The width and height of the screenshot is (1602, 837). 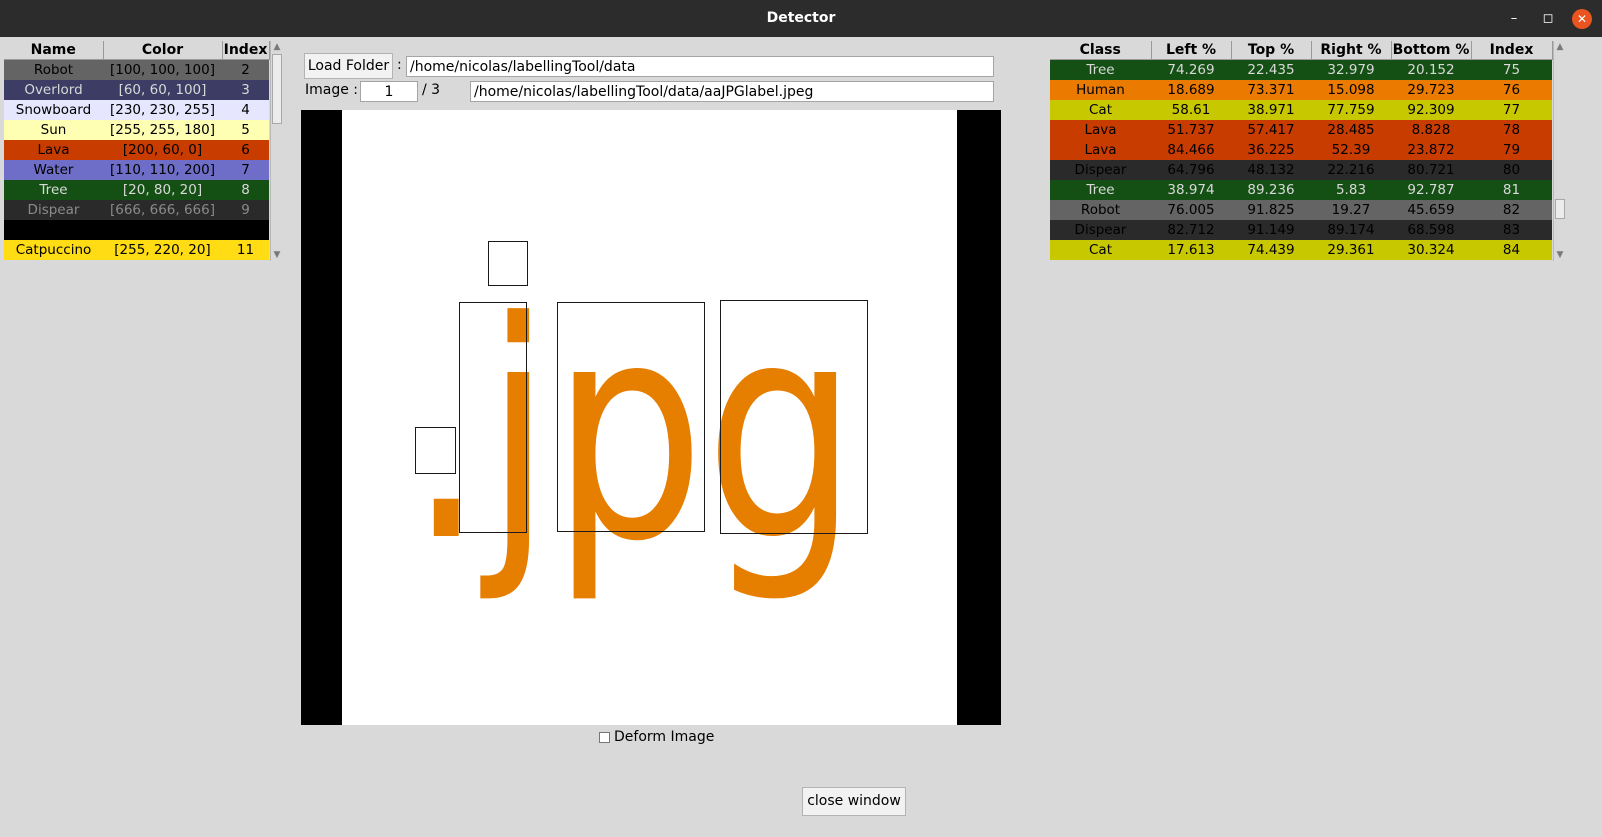 I want to click on folder-path-field: /home/nicolas/labellingTool/data, so click(x=700, y=66).